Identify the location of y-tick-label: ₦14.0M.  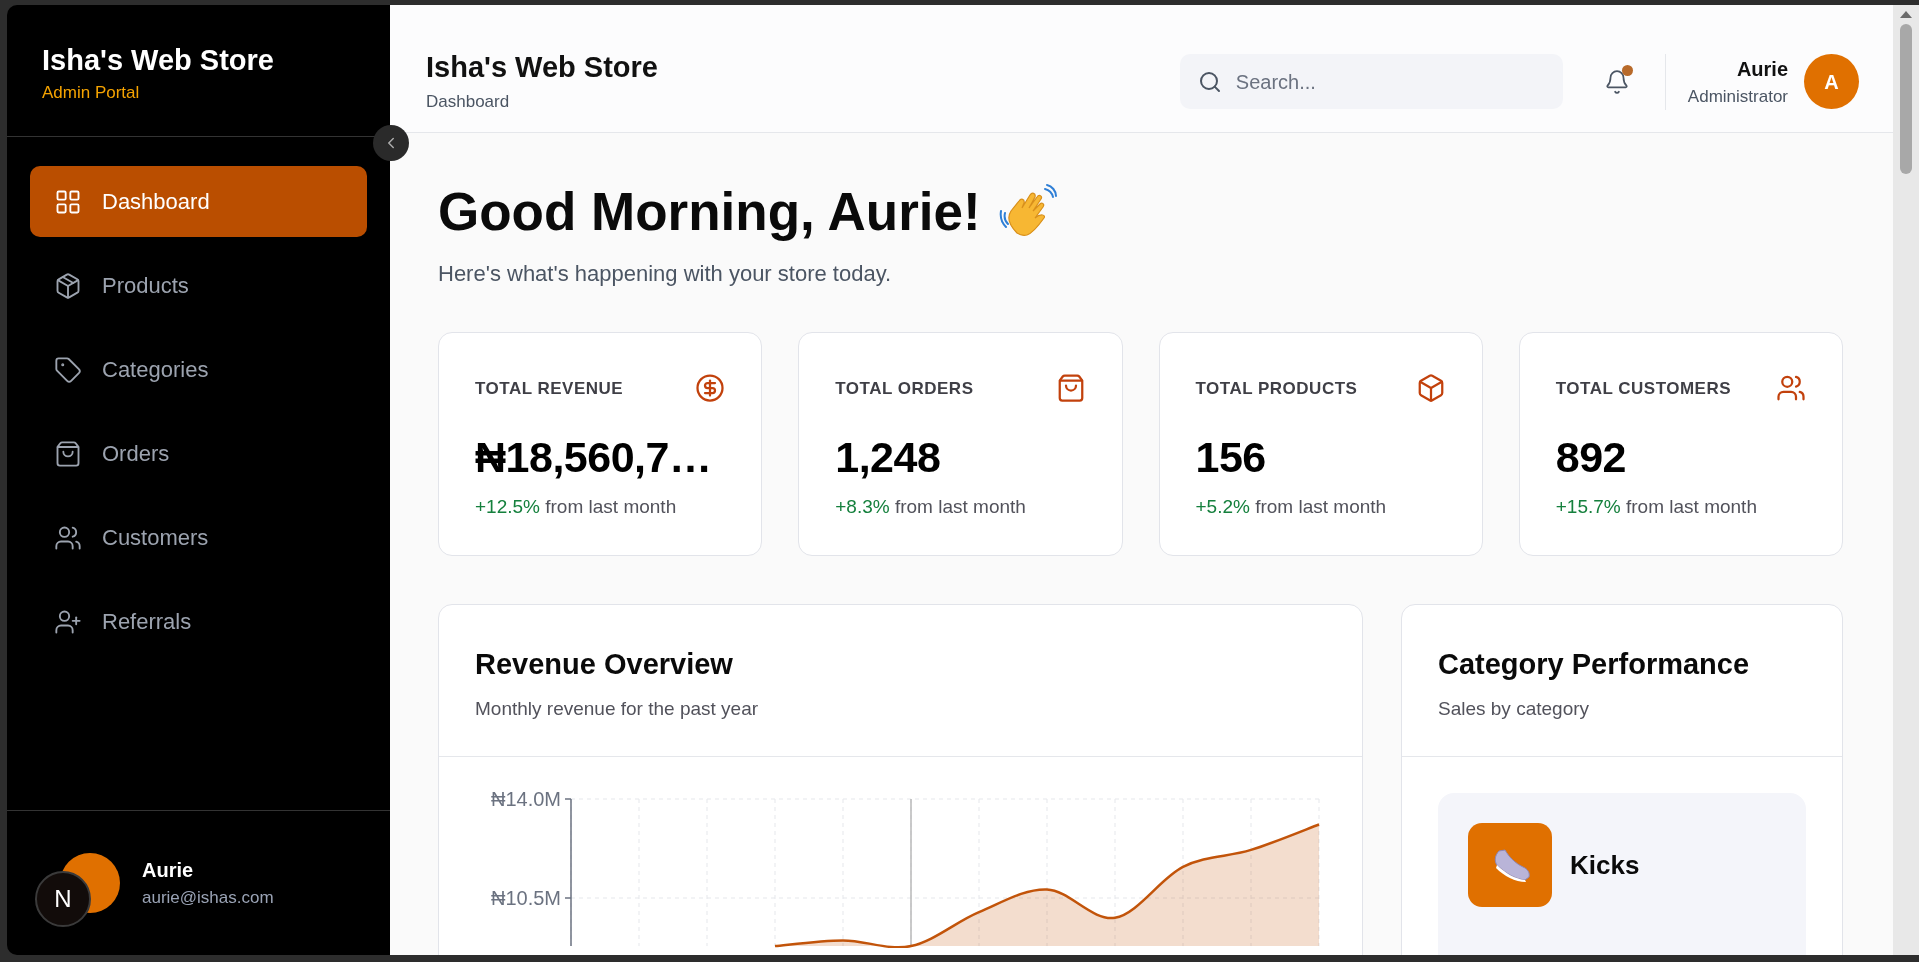
(525, 799).